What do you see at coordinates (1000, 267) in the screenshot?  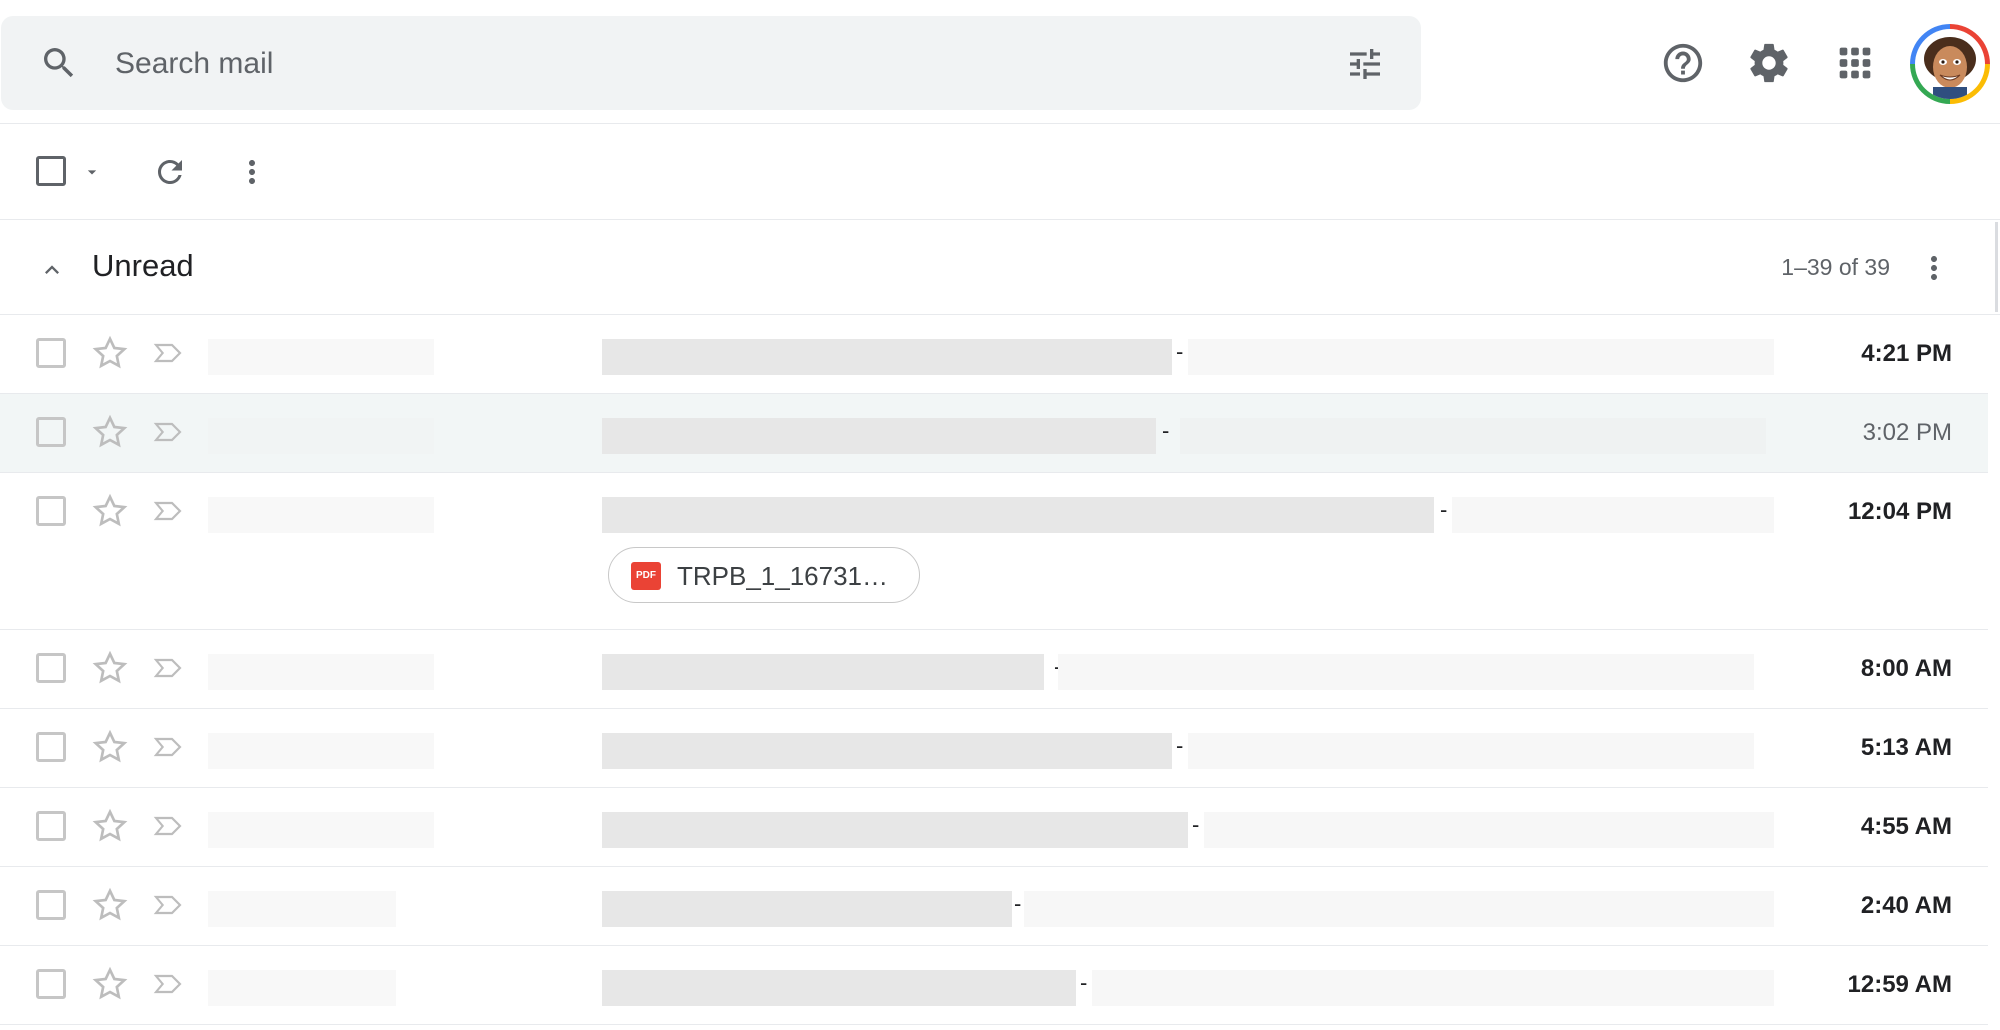 I see `unread-section-header: Unread 1–39 of 39` at bounding box center [1000, 267].